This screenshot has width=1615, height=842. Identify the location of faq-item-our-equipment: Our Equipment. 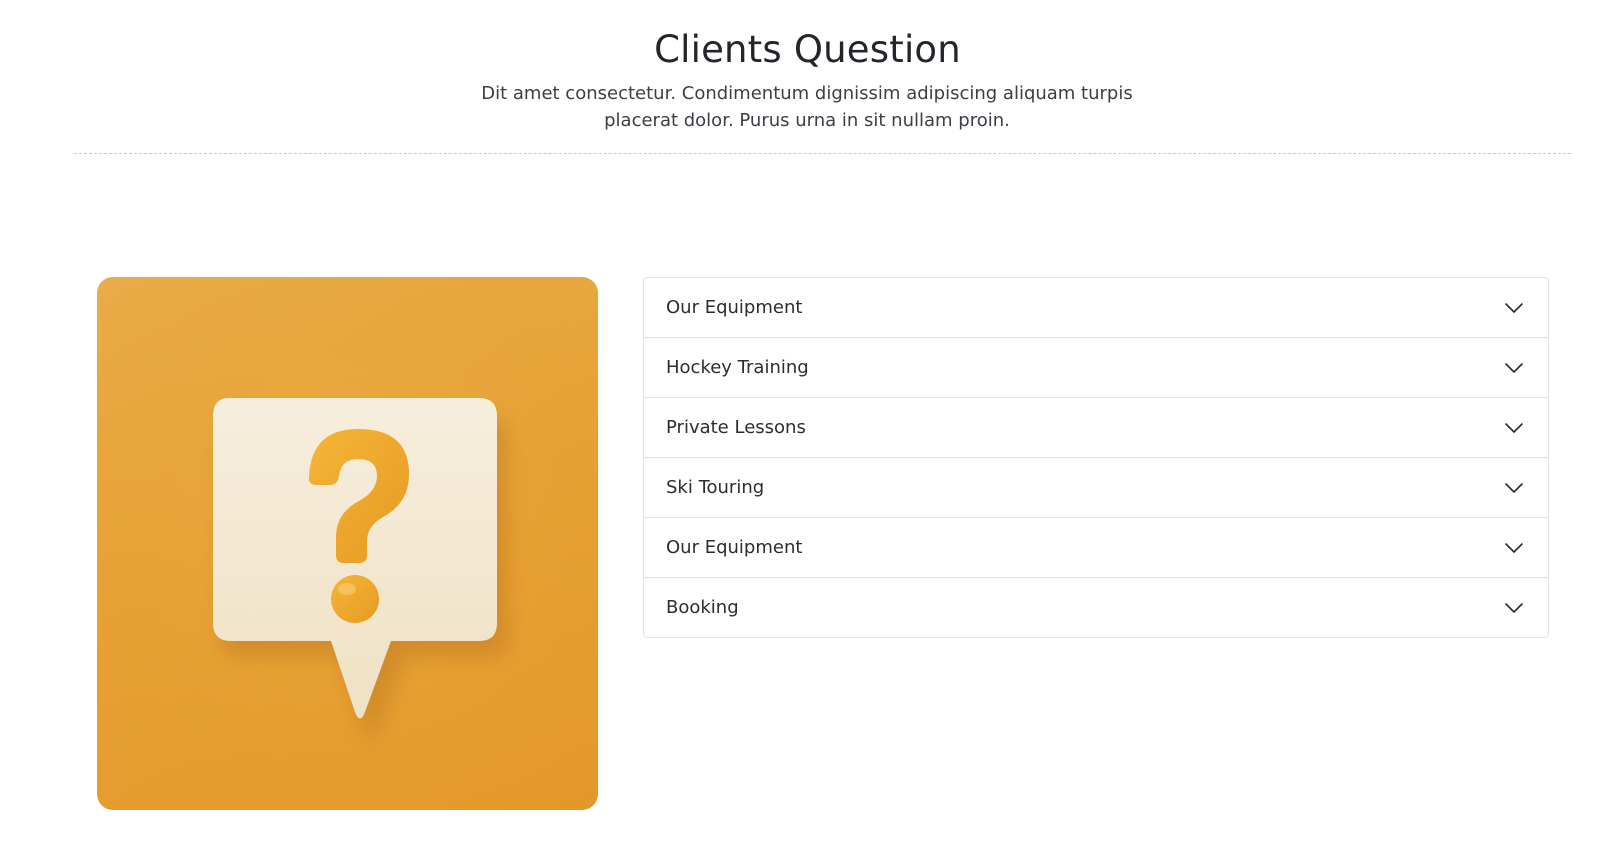
(1096, 307).